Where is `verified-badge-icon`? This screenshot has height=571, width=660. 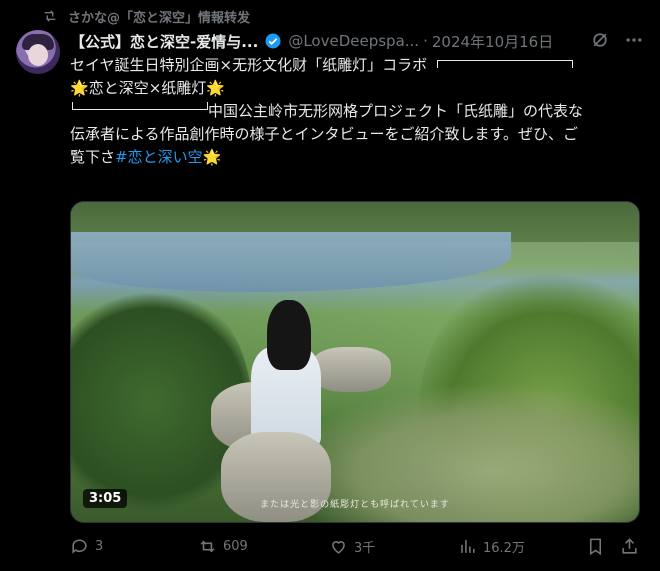
verified-badge-icon is located at coordinates (273, 41).